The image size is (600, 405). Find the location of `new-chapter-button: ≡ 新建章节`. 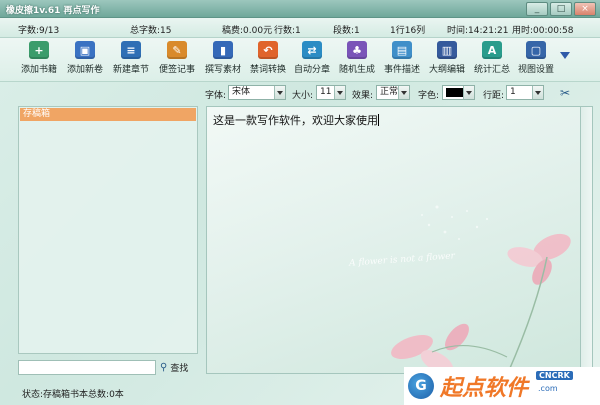

new-chapter-button: ≡ 新建章节 is located at coordinates (131, 60).